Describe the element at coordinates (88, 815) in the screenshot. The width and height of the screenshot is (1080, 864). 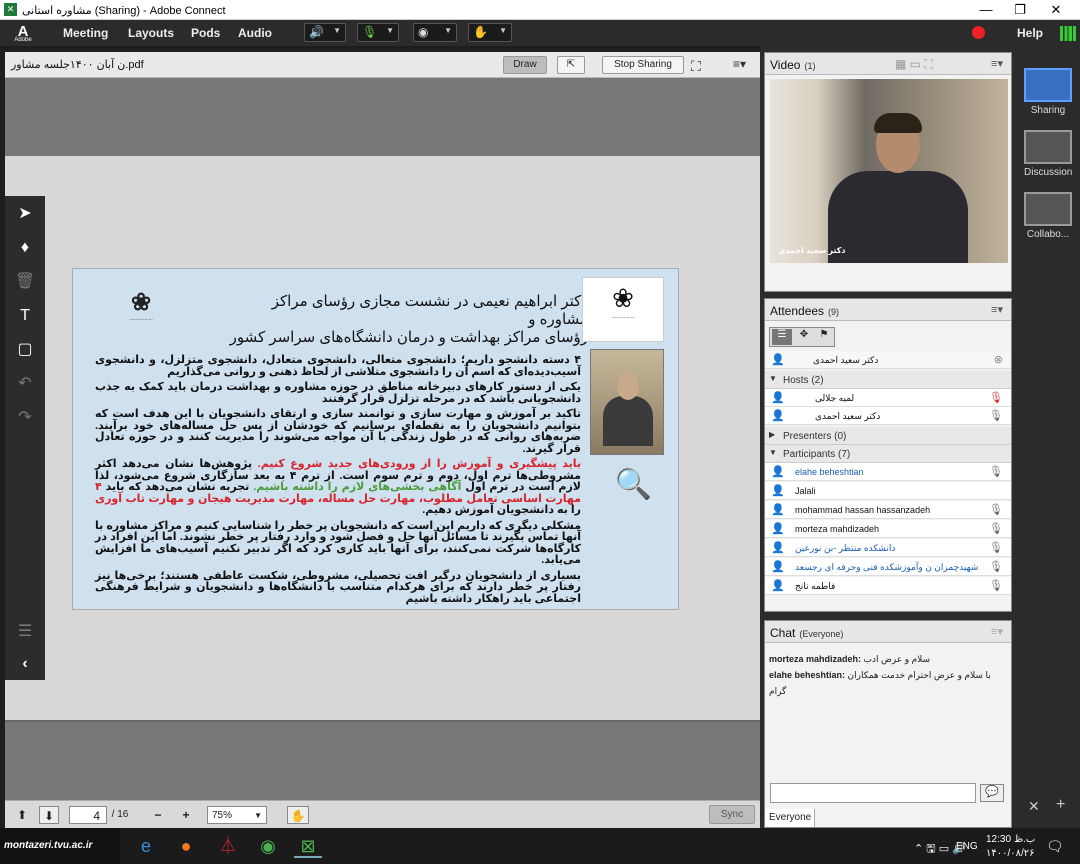
I see `page-number-input: 4` at that location.